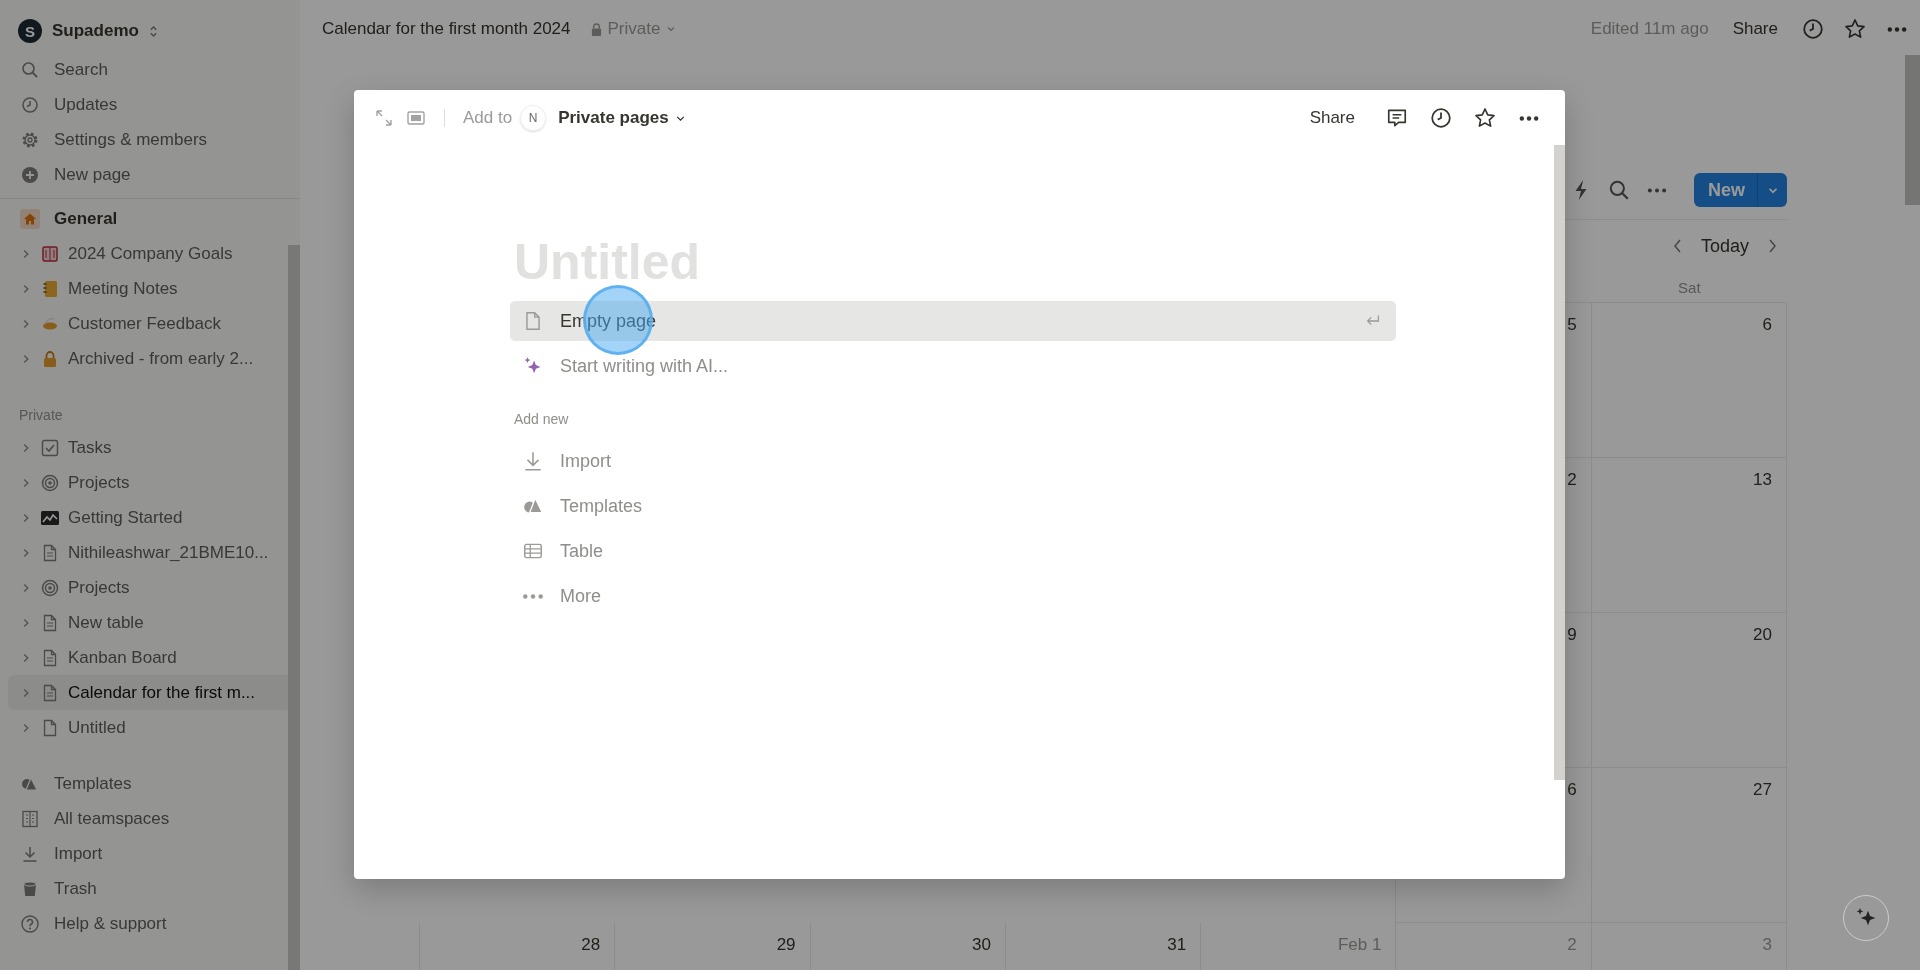 This screenshot has height=970, width=1920. I want to click on dropdown-button, so click(1772, 190).